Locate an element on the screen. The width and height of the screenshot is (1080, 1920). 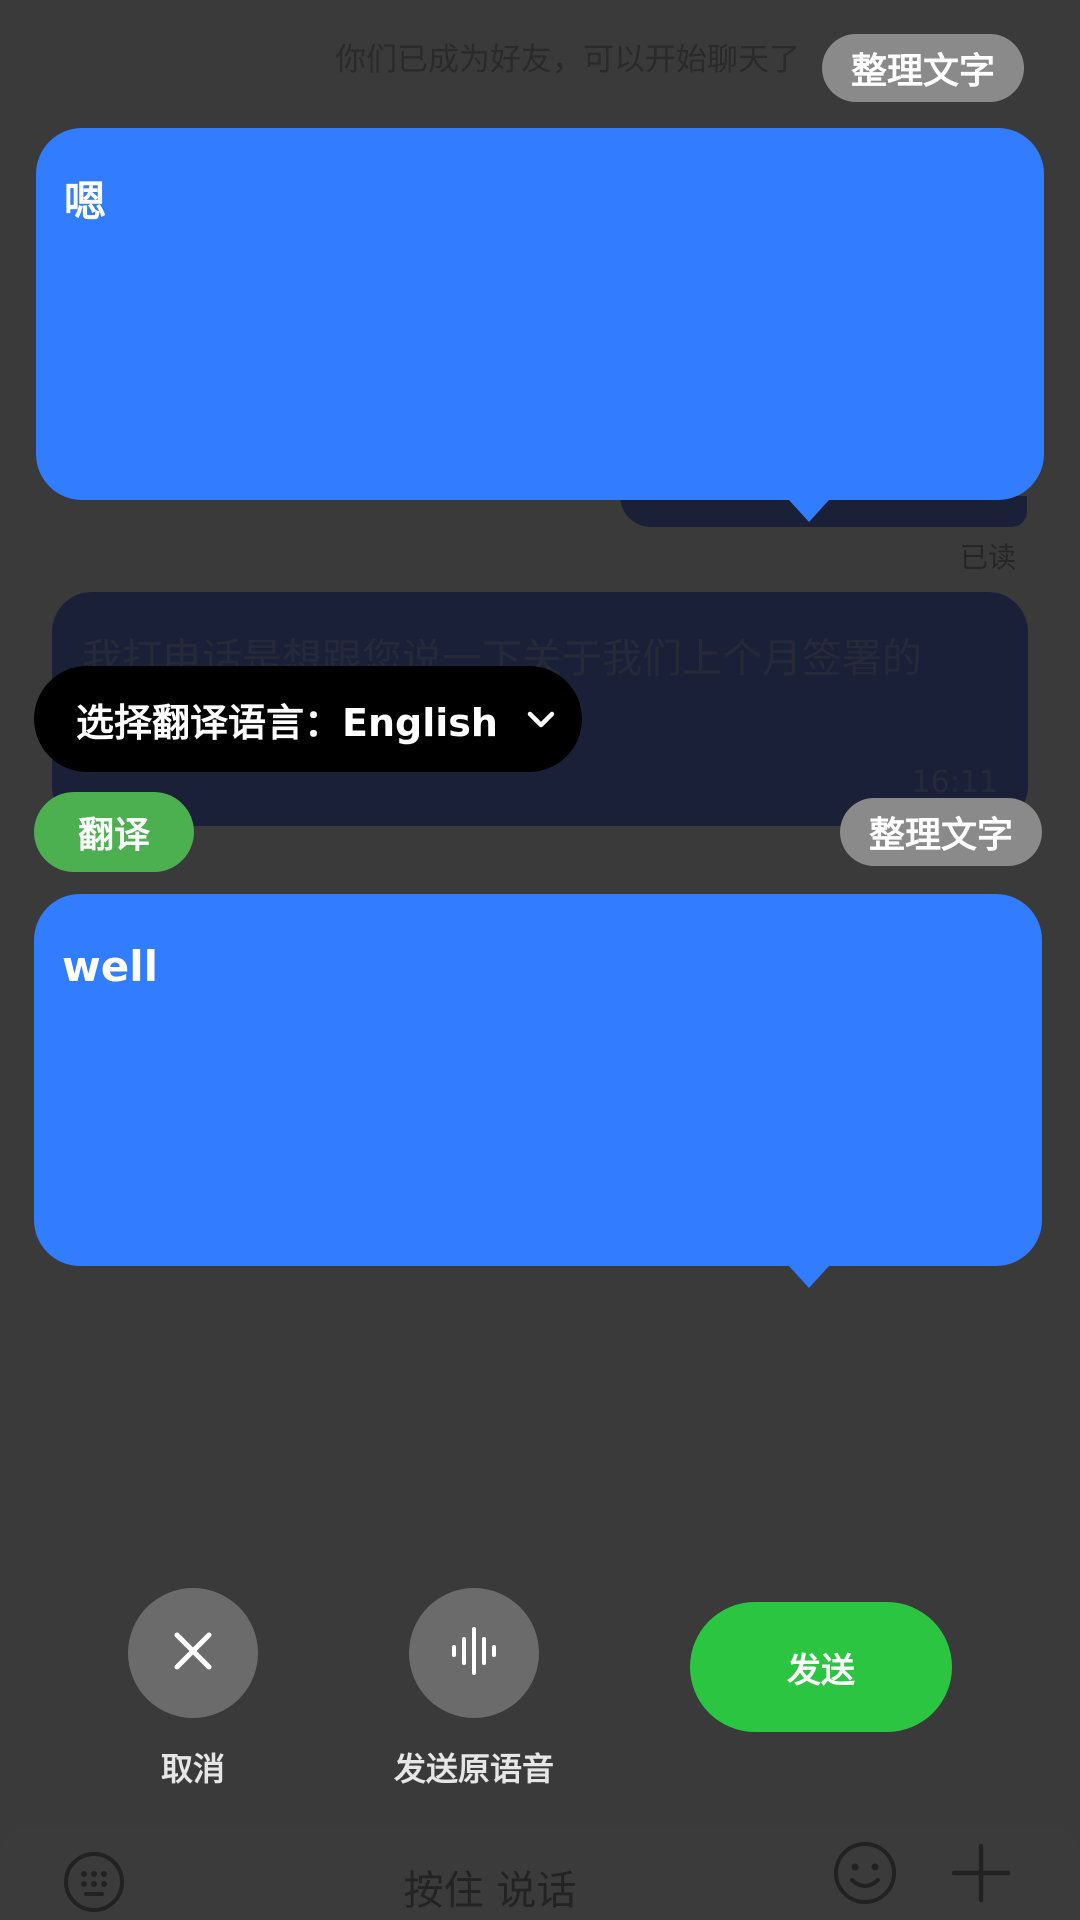
organize-text-button-2: 整理文字 is located at coordinates (941, 832).